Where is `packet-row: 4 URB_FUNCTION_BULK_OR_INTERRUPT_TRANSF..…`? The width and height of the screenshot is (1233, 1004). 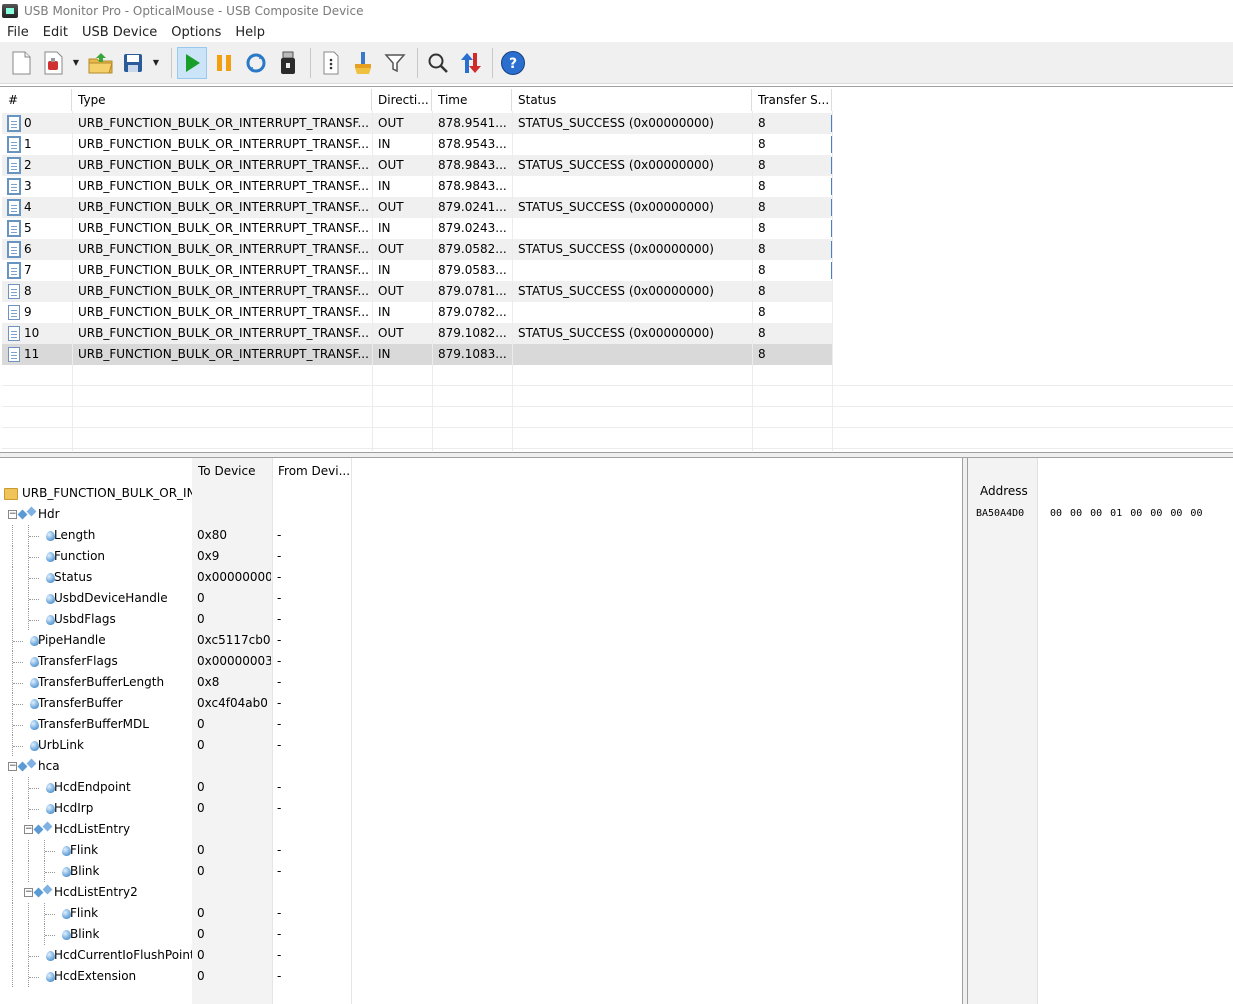
packet-row: 4 URB_FUNCTION_BULK_OR_INTERRUPT_TRANSF..… is located at coordinates (417, 207).